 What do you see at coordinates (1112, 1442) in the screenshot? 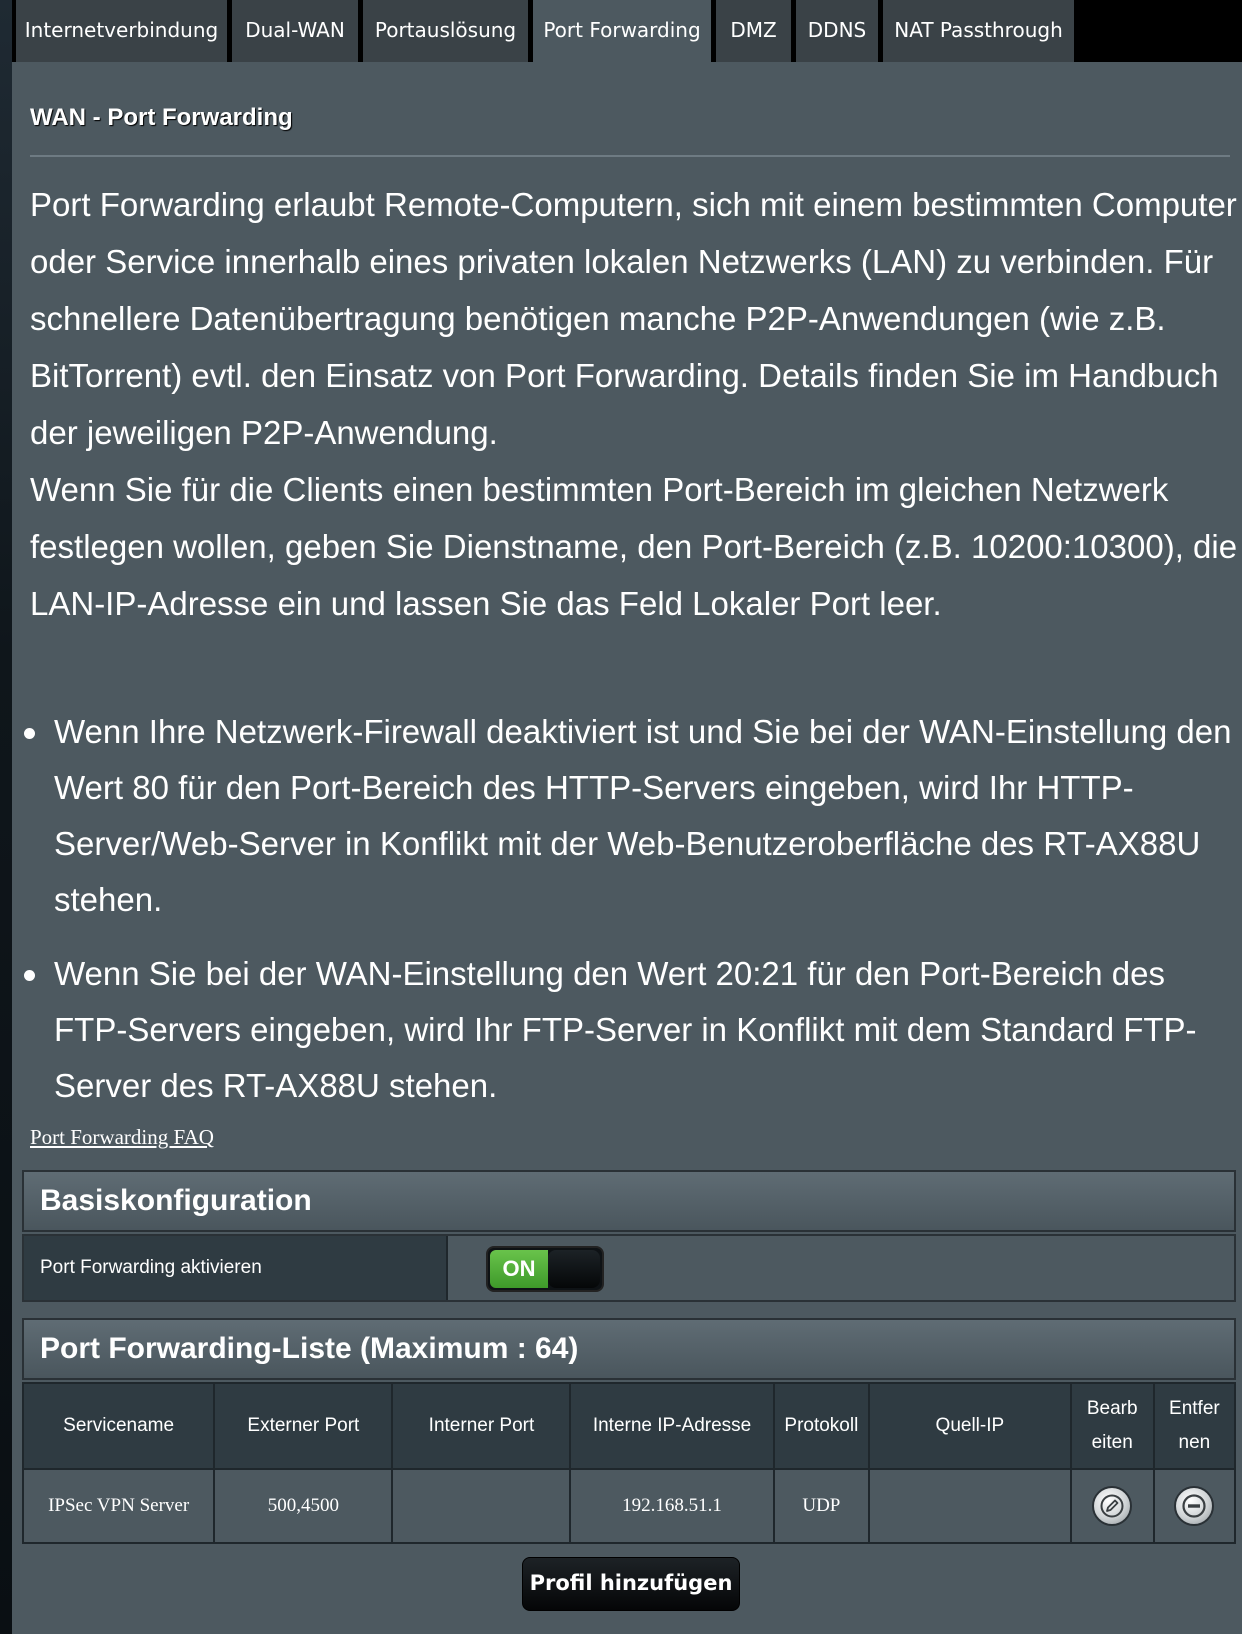
I see `col-header-edit-line2: eiten` at bounding box center [1112, 1442].